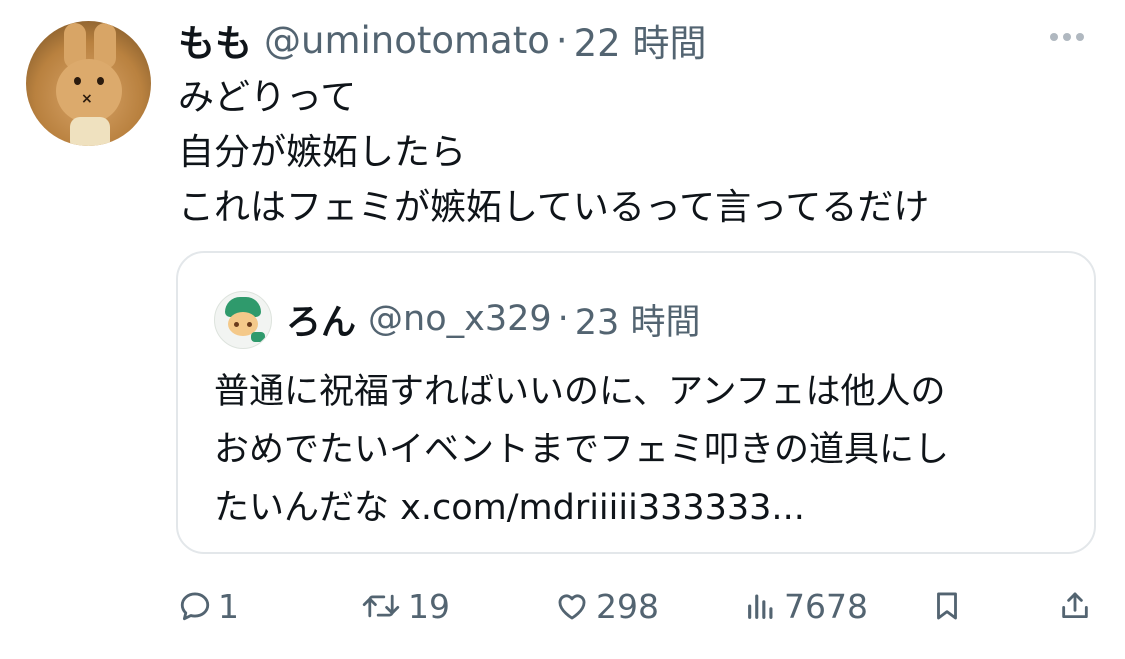  I want to click on bookmark-button, so click(947, 606).